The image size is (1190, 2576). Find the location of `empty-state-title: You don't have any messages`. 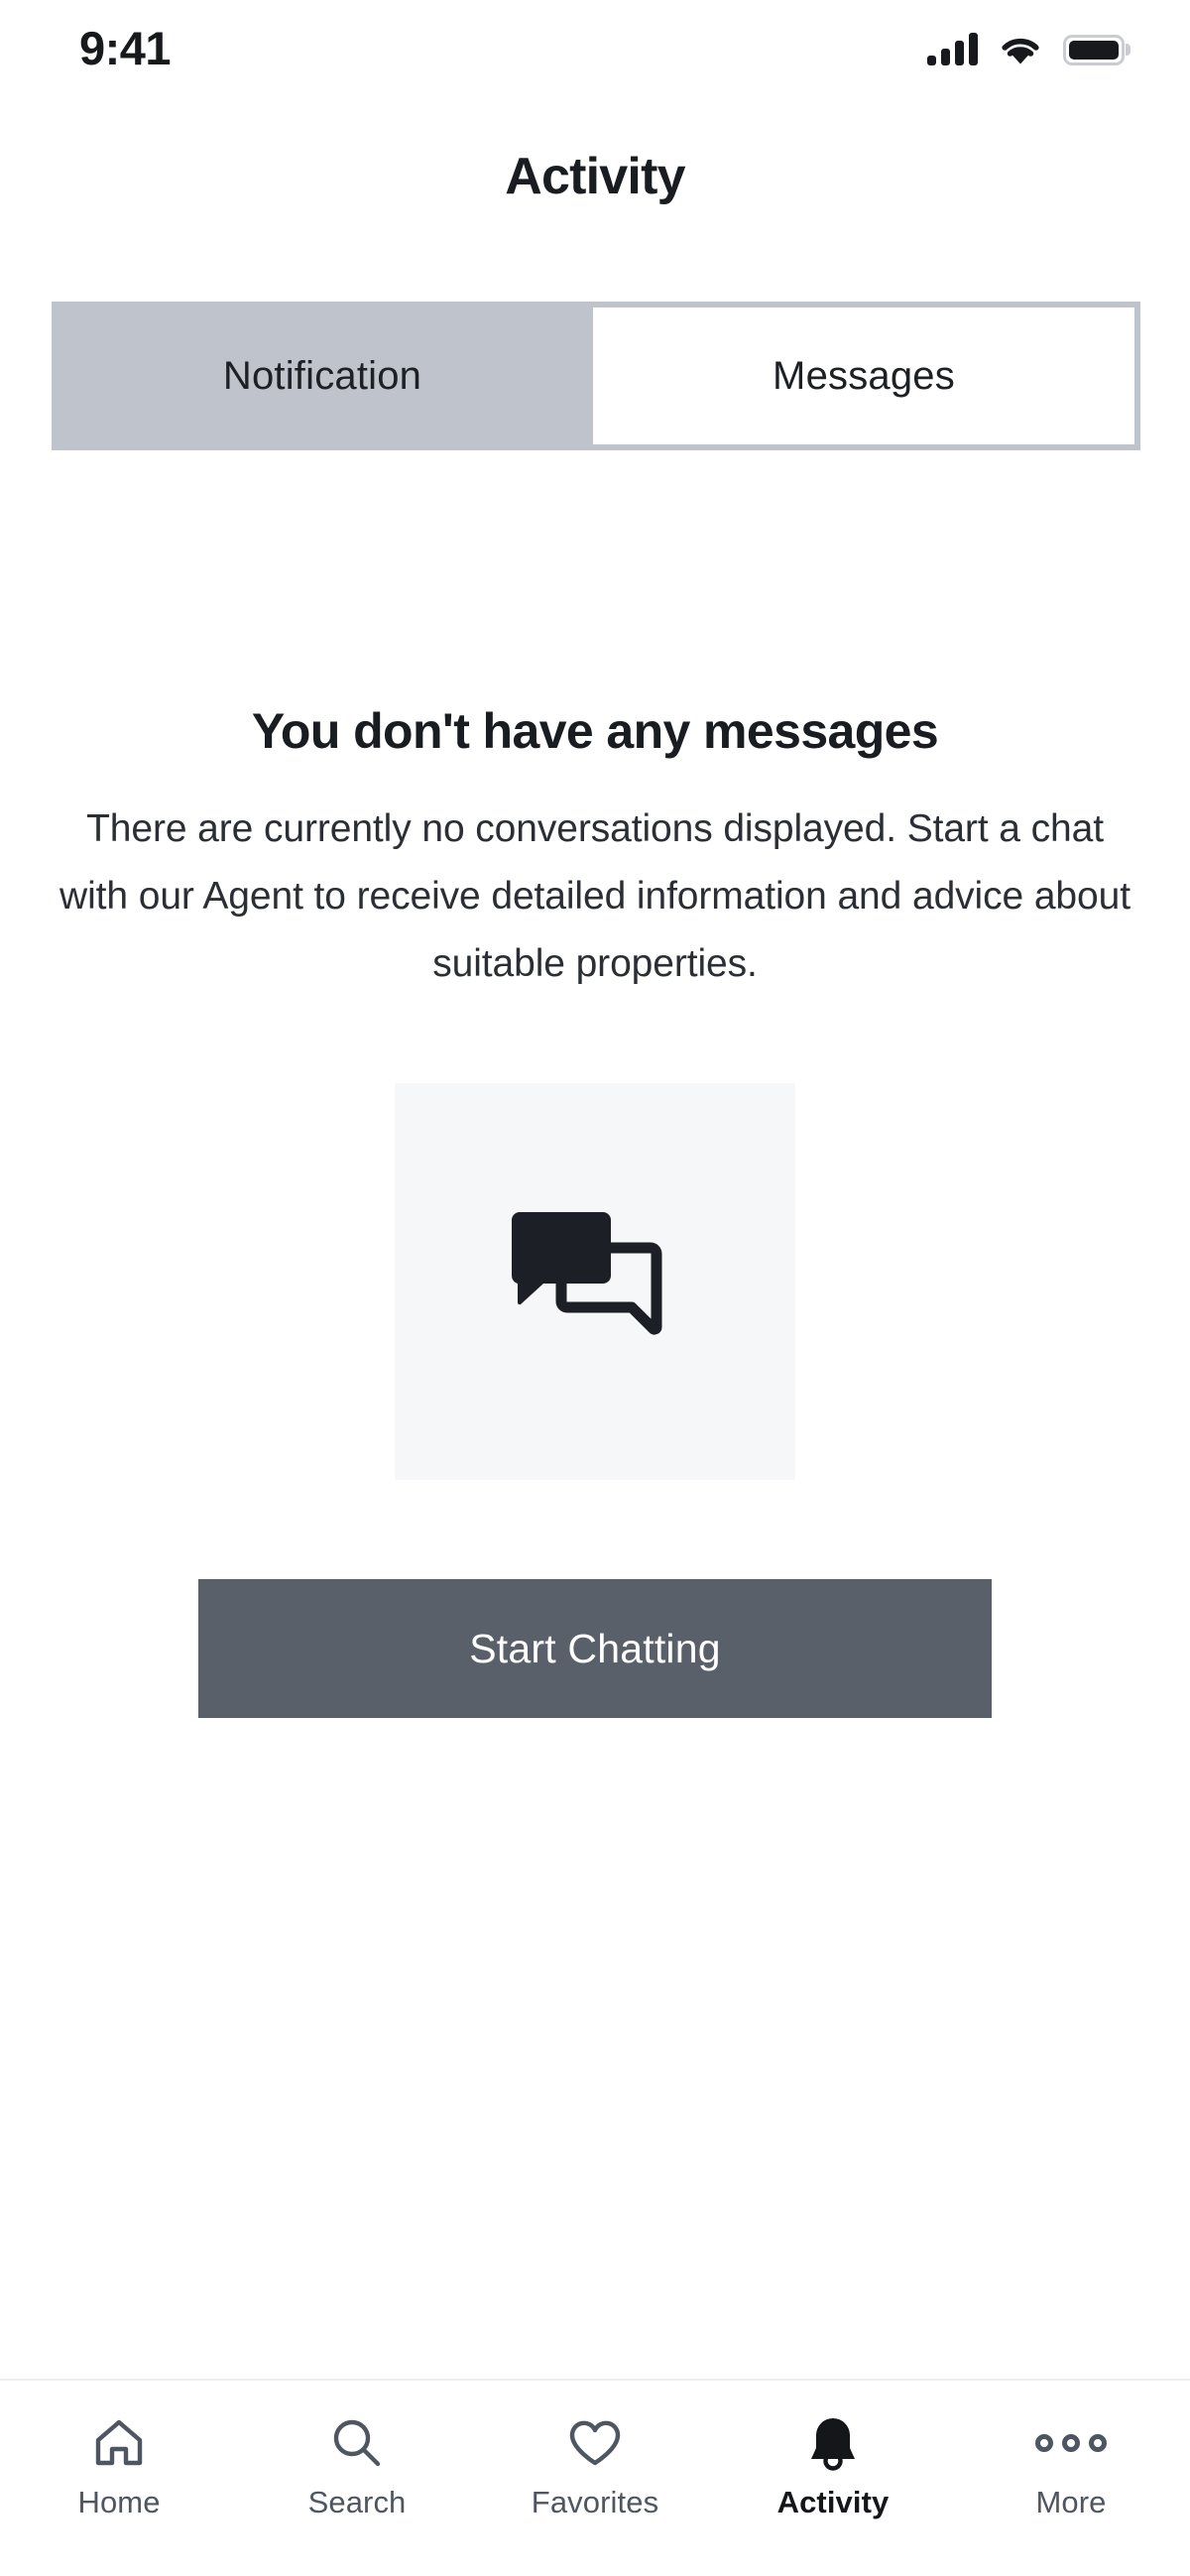

empty-state-title: You don't have any messages is located at coordinates (595, 731).